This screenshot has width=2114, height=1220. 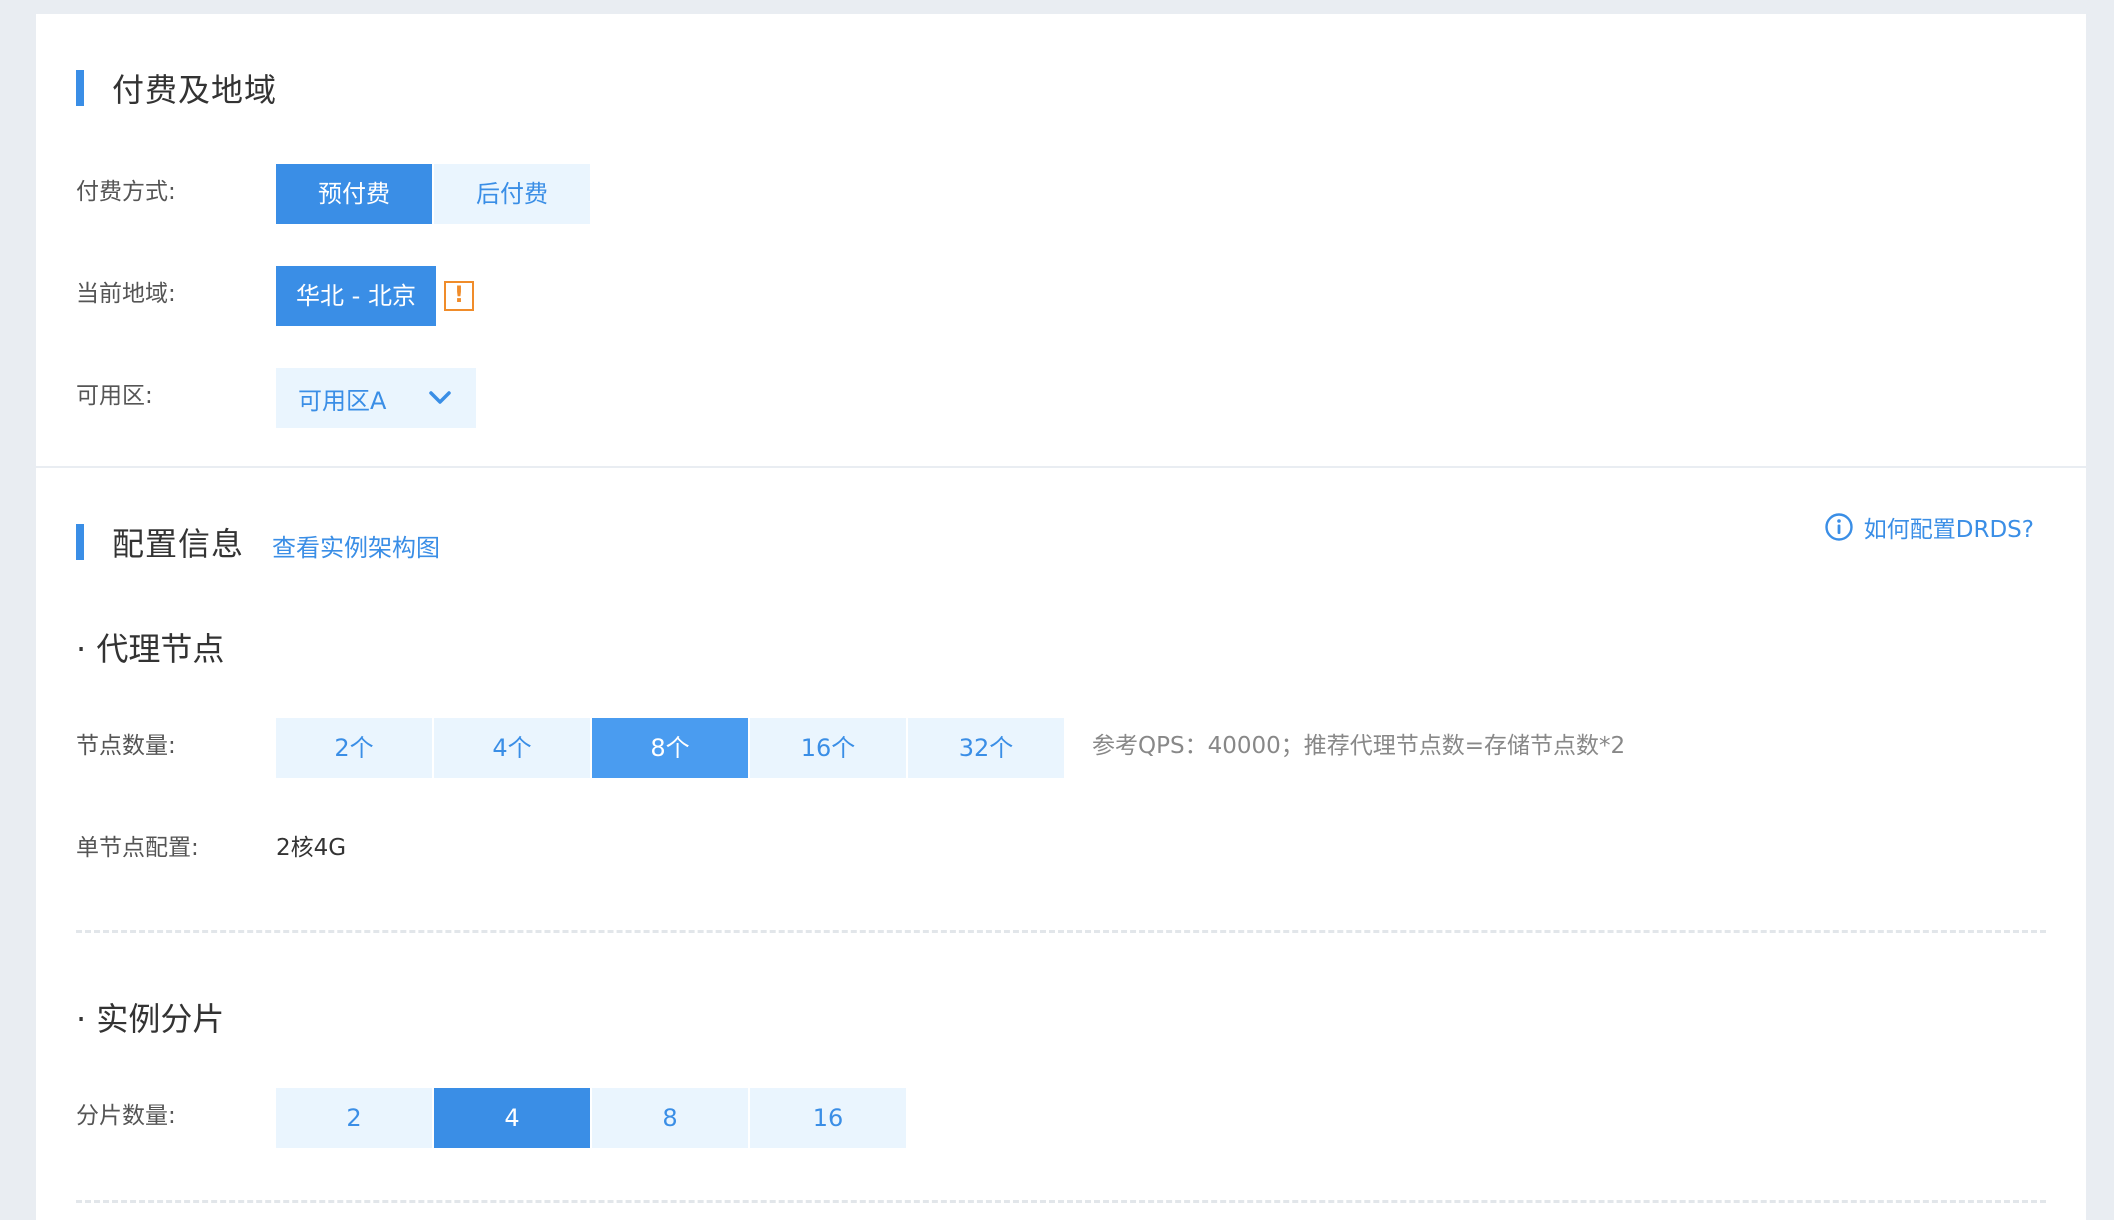 I want to click on region-group: 华北 - 北京 !, so click(x=375, y=296).